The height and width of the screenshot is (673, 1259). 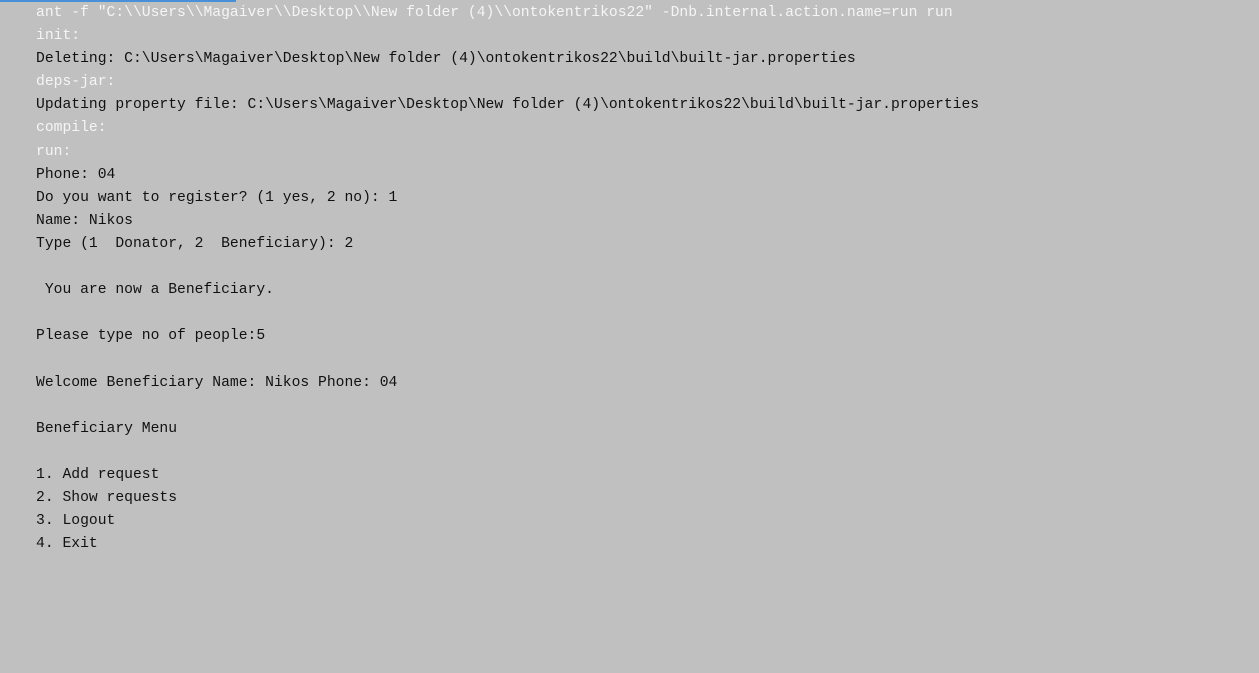 What do you see at coordinates (155, 290) in the screenshot?
I see `program-output-line: You are now a Beneficiary.` at bounding box center [155, 290].